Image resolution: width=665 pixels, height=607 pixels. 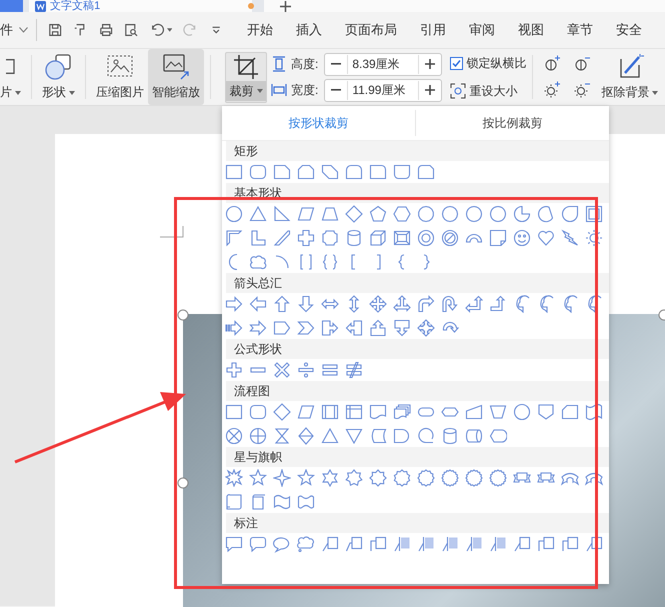 What do you see at coordinates (234, 238) in the screenshot?
I see `half-frame-icon` at bounding box center [234, 238].